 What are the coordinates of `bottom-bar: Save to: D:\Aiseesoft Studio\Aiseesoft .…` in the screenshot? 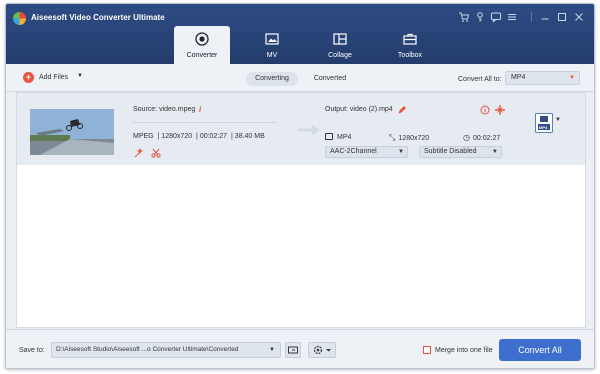 It's located at (300, 348).